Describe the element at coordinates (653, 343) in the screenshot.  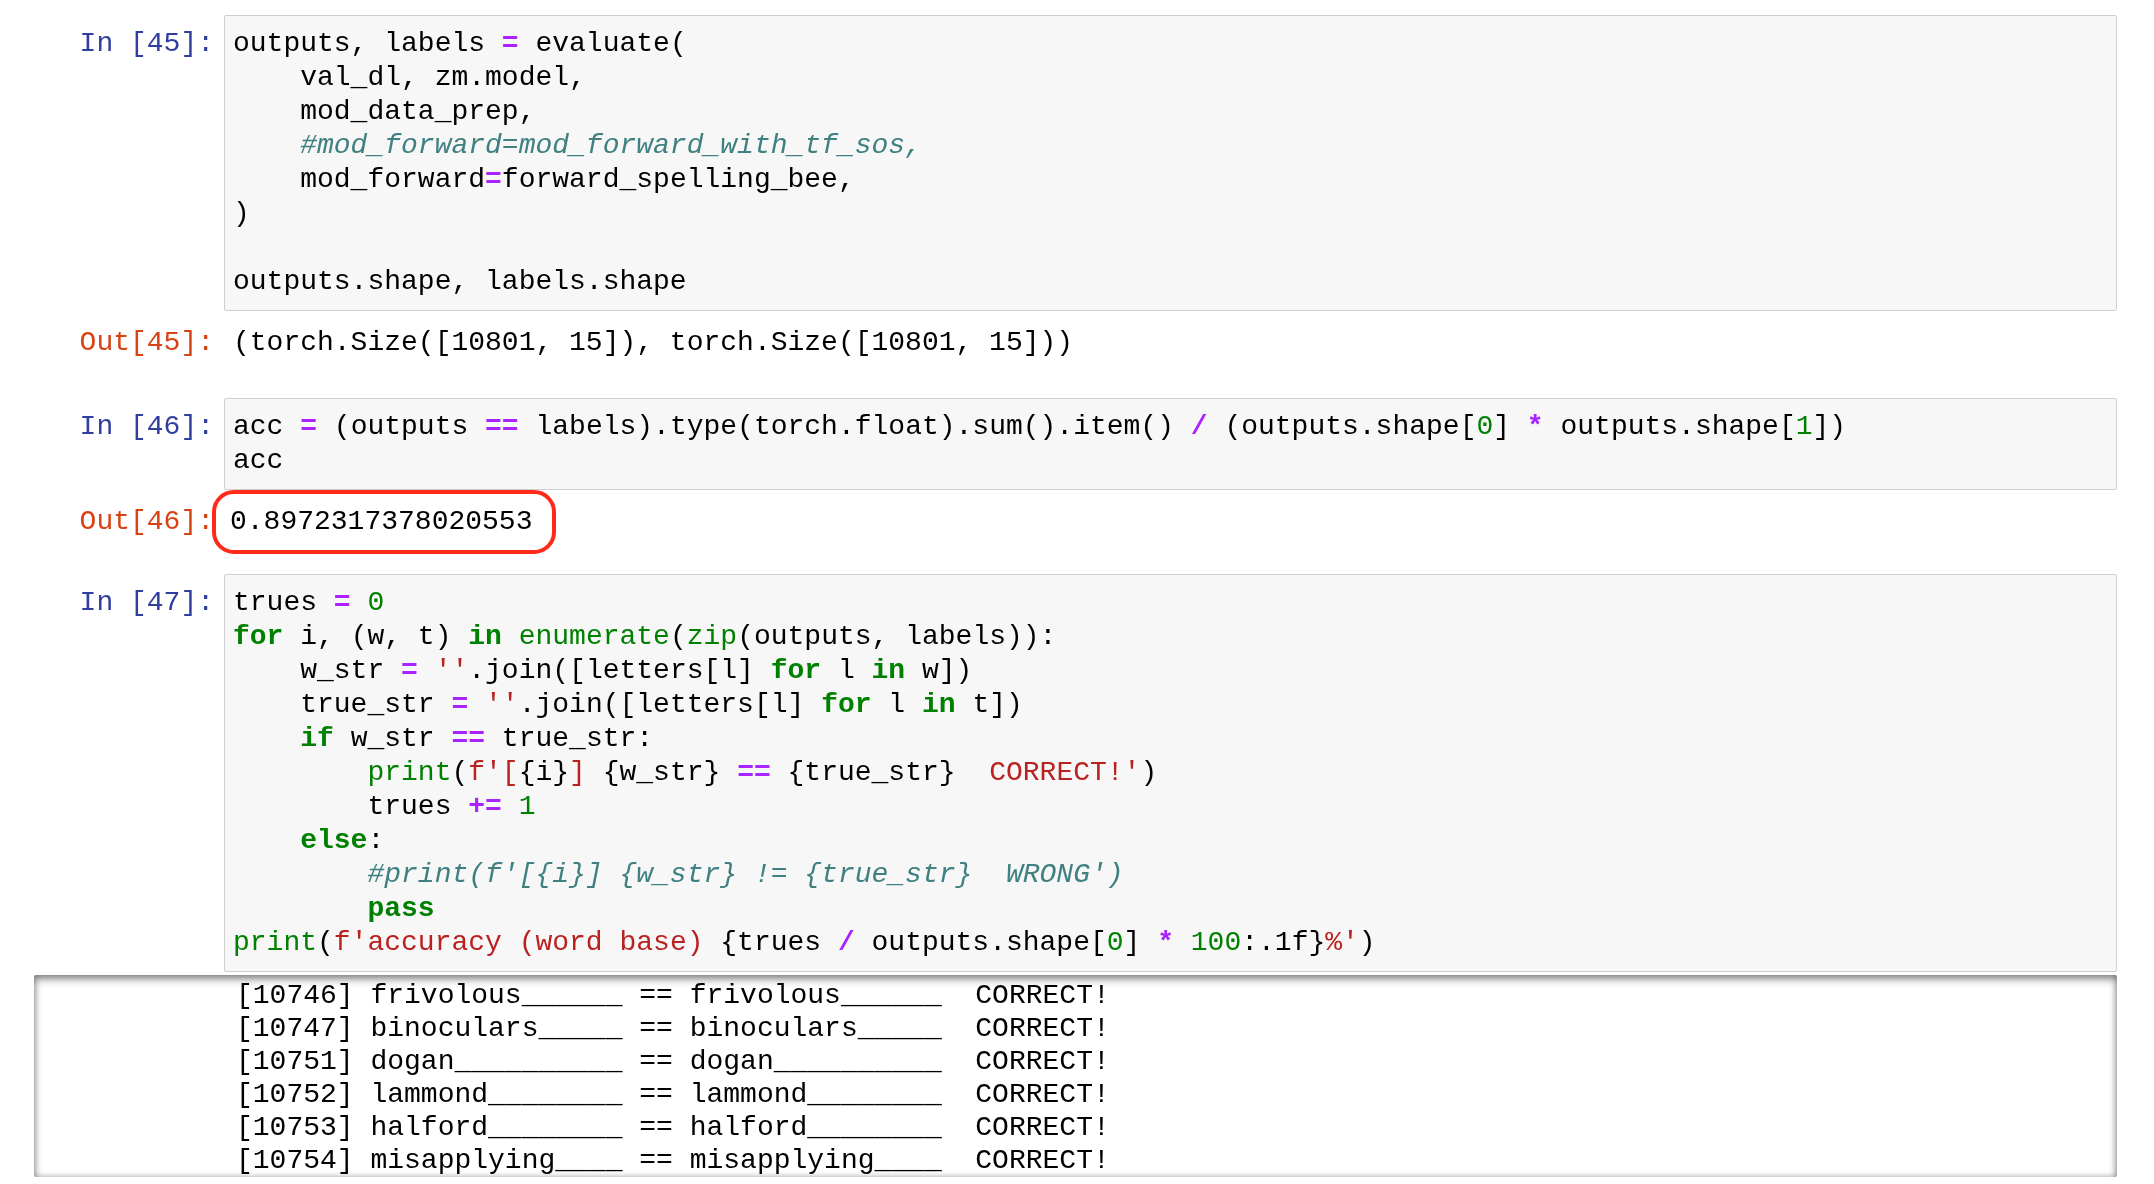
I see `output-text: (torch.Size([10801, 15]), torch.Size([10801, 15]))` at that location.